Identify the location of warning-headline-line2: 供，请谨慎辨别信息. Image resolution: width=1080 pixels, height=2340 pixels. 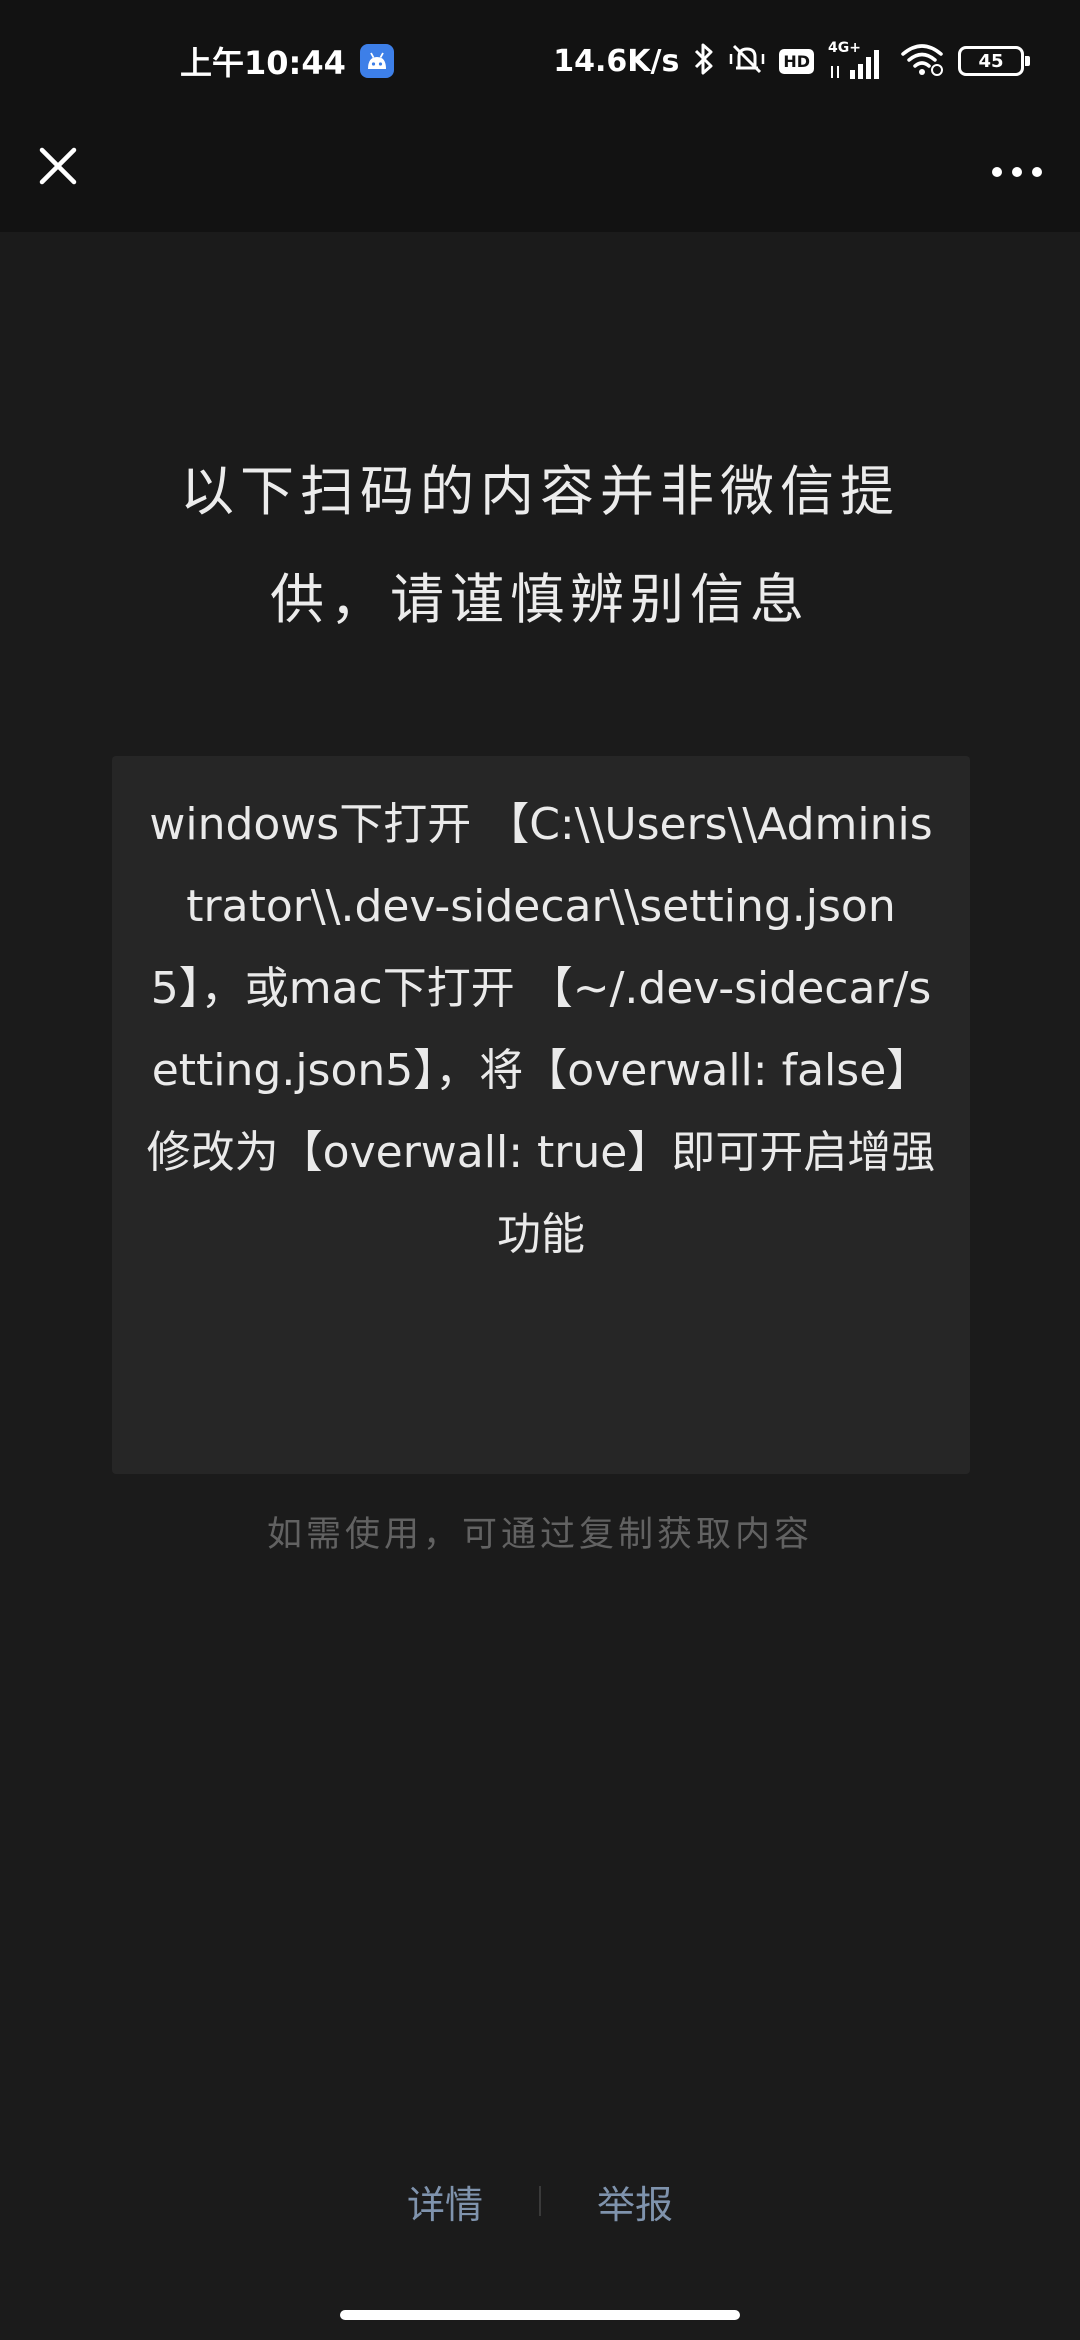
(540, 599).